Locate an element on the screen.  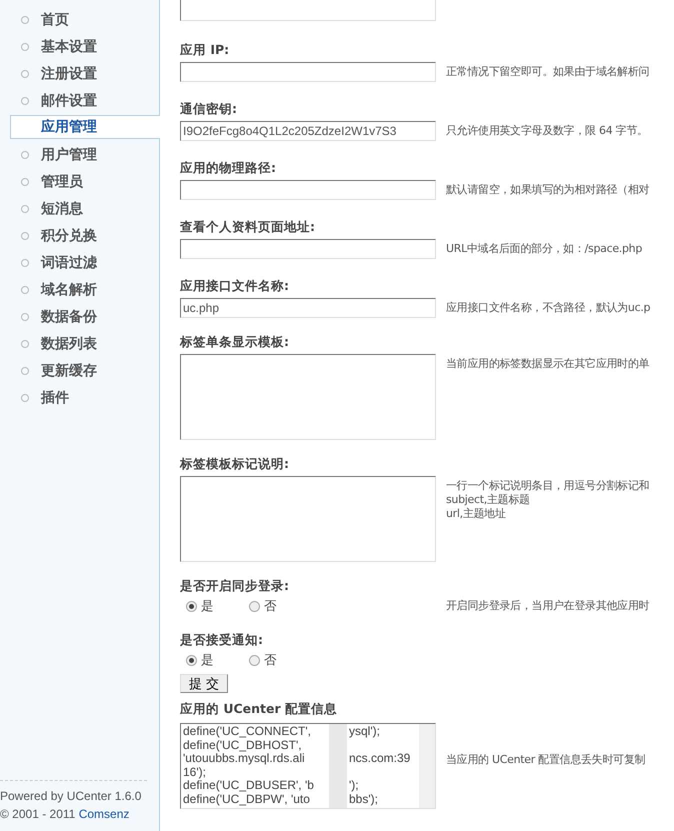
code-line: define('UC_DBPW', 'uto is located at coordinates (247, 799).